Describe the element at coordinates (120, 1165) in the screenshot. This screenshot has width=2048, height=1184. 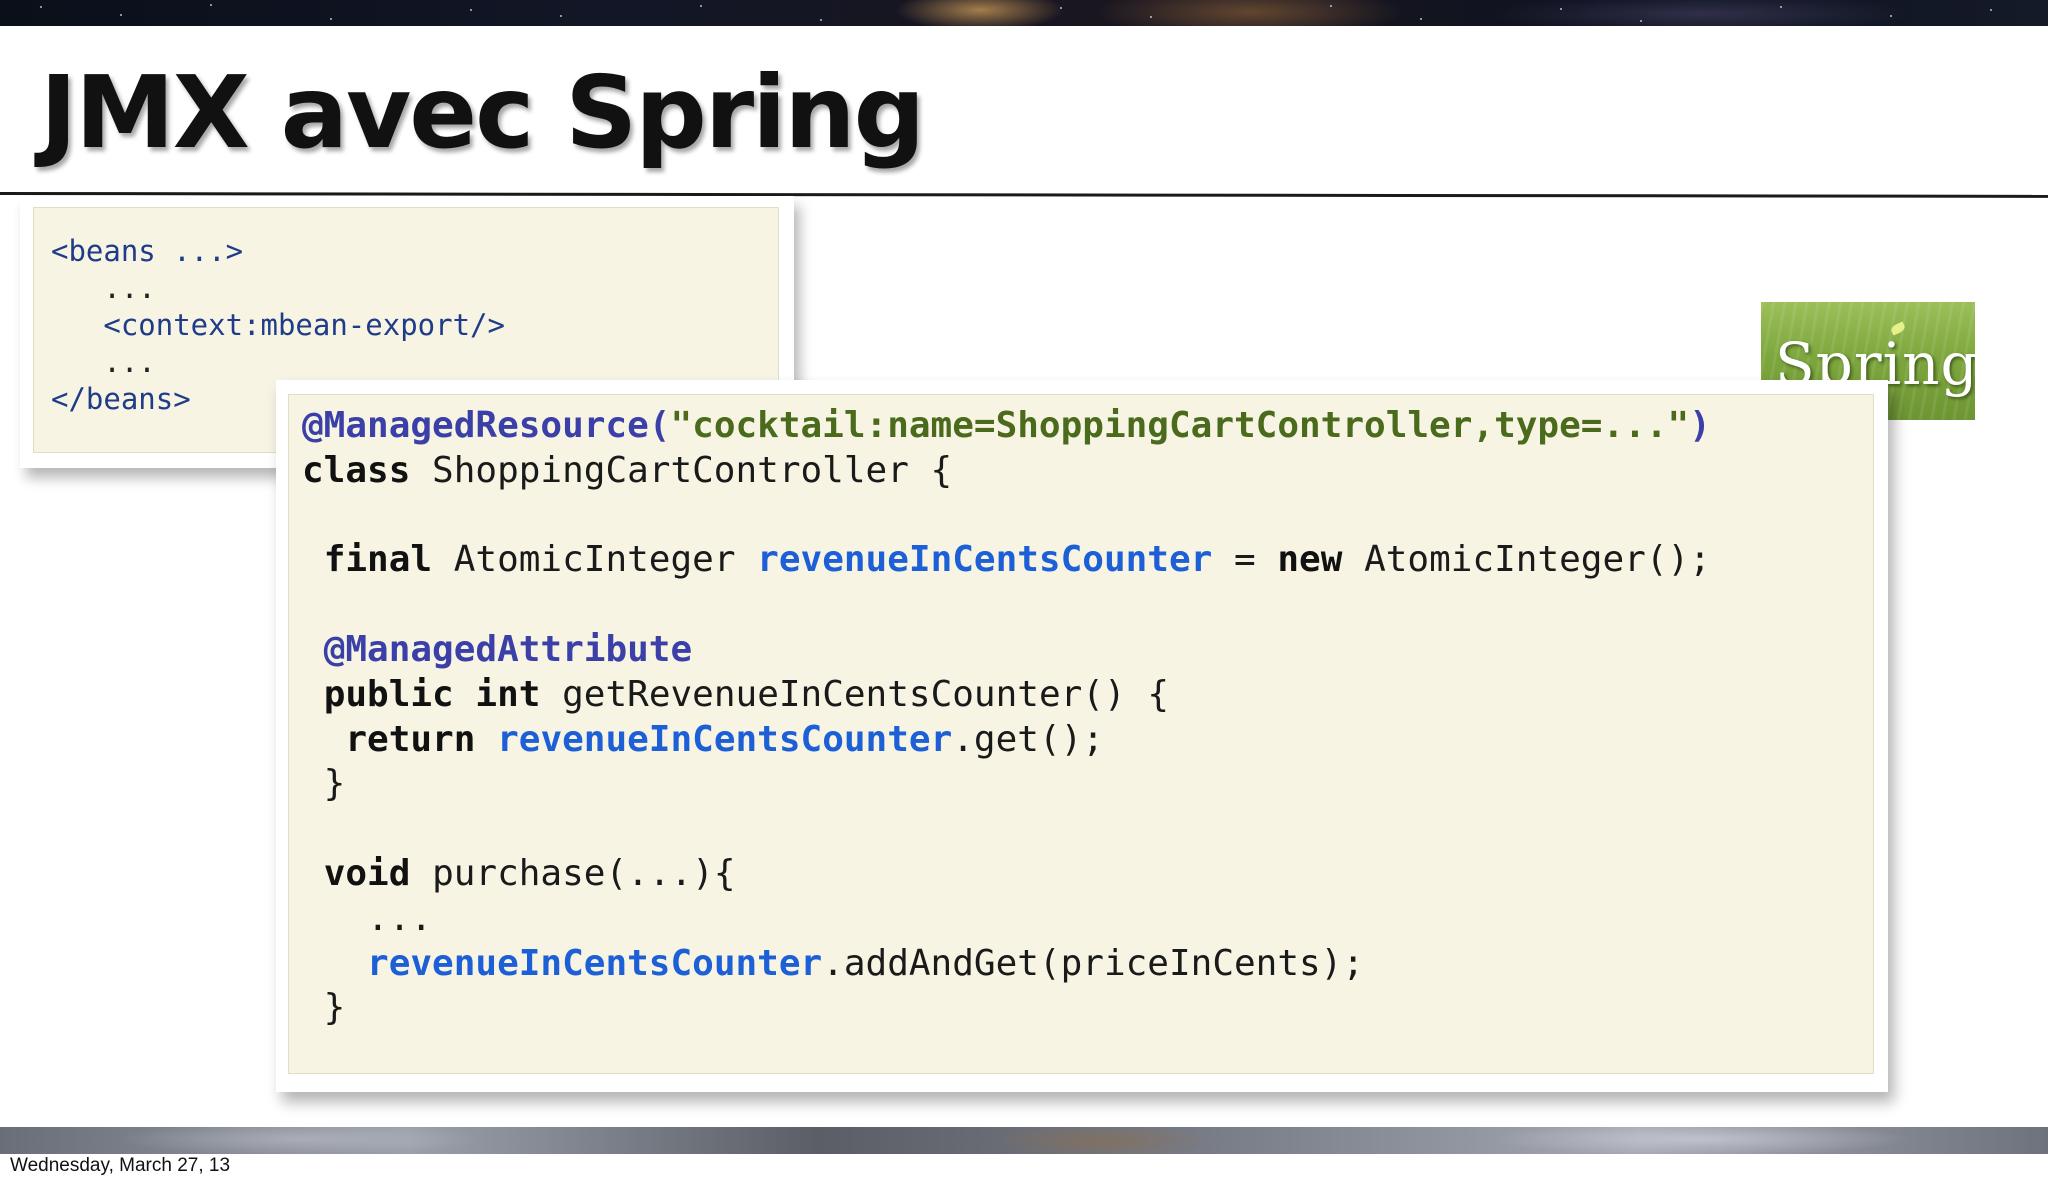
I see `footer-date: Wednesday, March 27, 13` at that location.